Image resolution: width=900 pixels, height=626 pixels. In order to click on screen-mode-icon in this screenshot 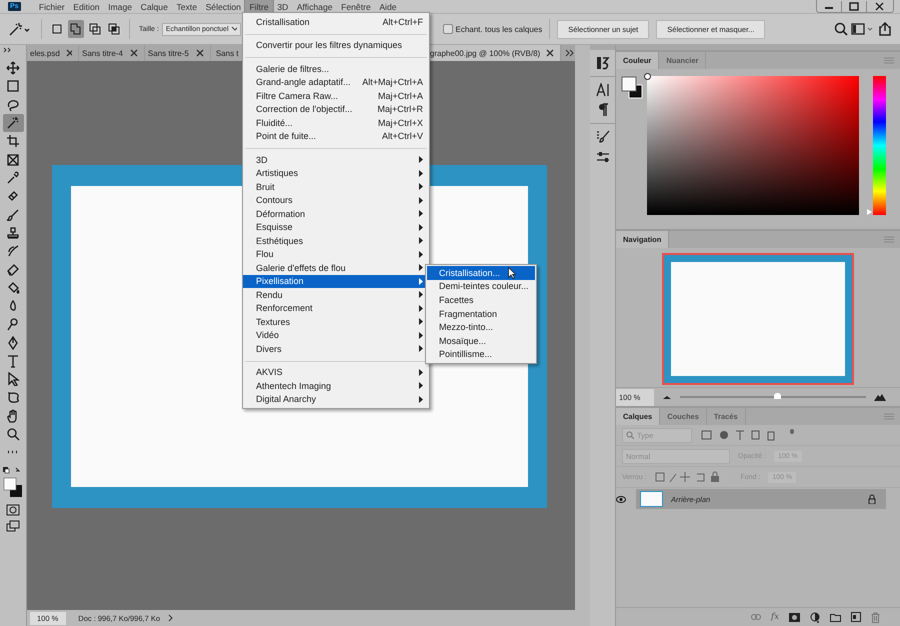, I will do `click(13, 526)`.